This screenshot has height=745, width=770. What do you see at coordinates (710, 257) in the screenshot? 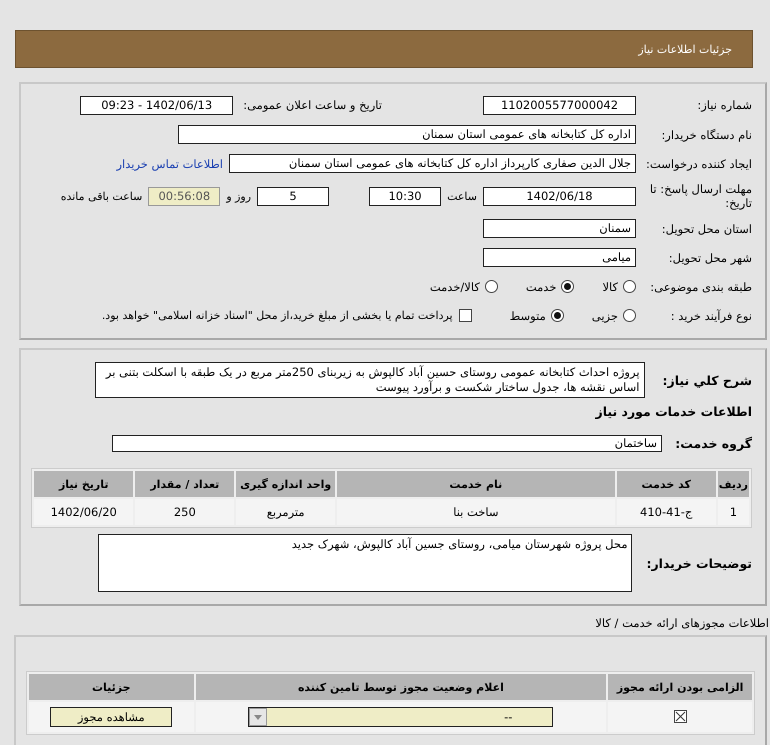
I see `field-label: شهر محل تحویل:` at bounding box center [710, 257].